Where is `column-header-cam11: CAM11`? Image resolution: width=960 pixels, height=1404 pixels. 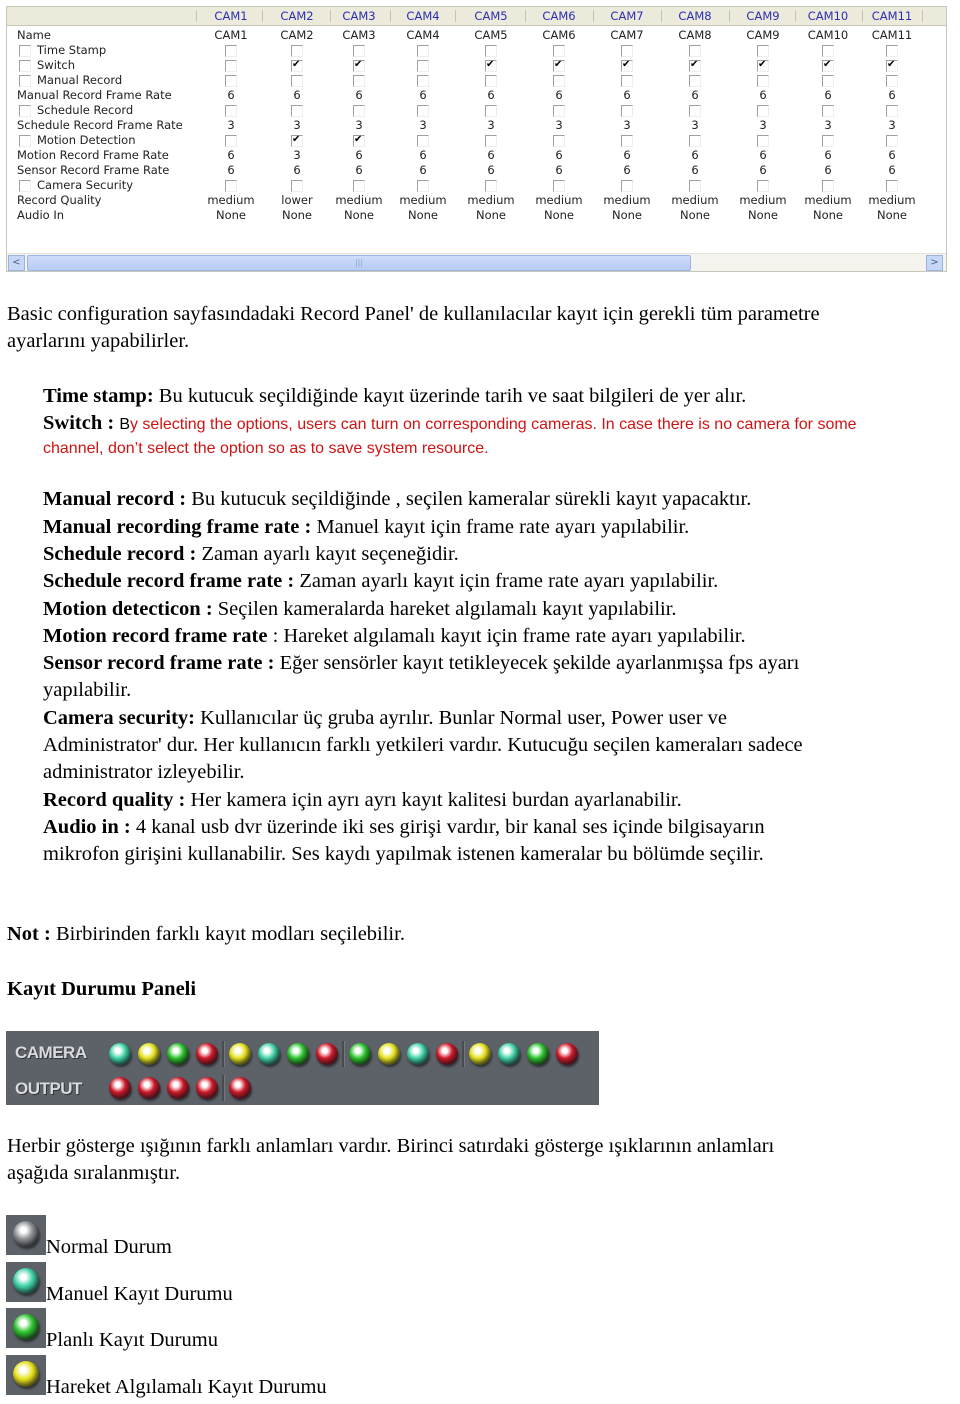
column-header-cam11: CAM11 is located at coordinates (892, 16).